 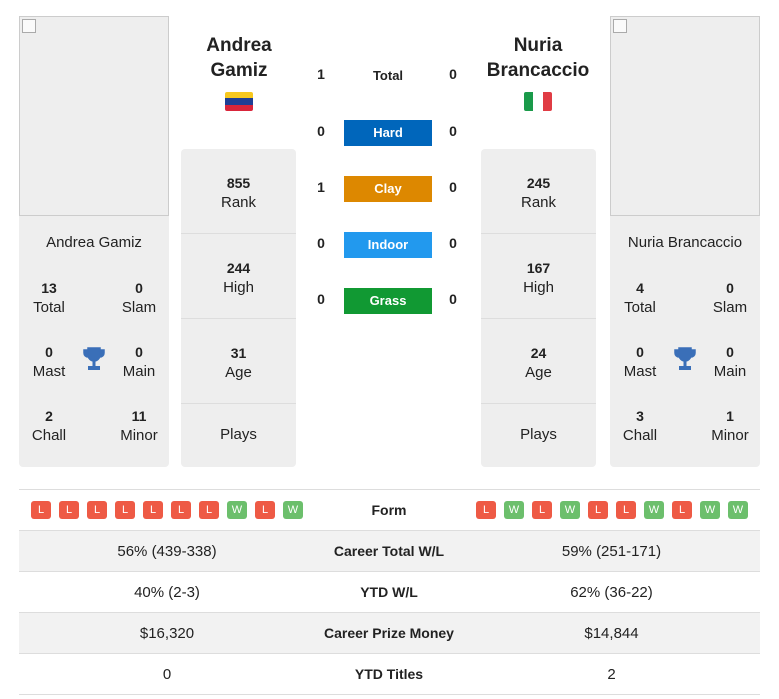 What do you see at coordinates (388, 75) in the screenshot?
I see `h2h-label-total: Total` at bounding box center [388, 75].